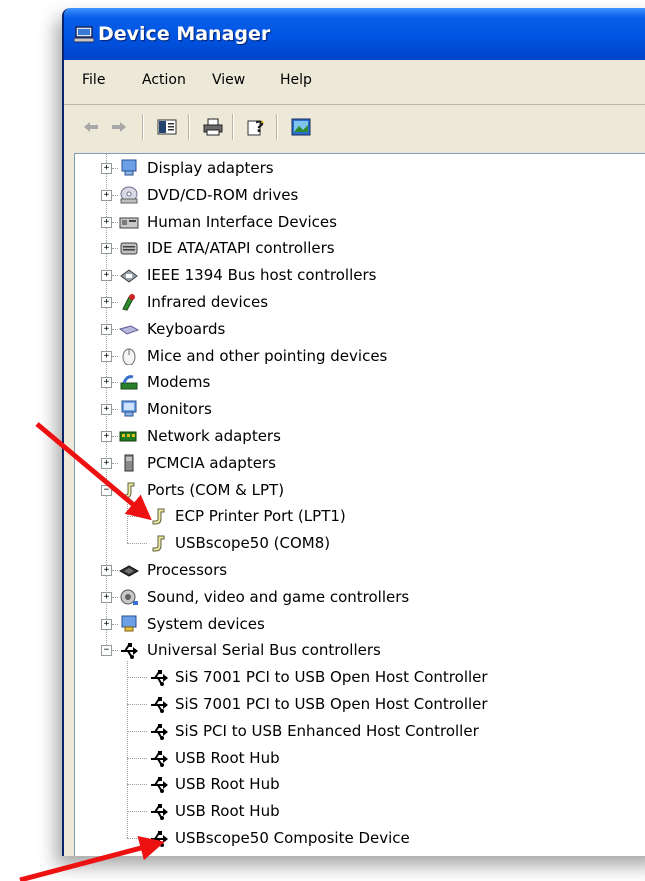 This screenshot has height=881, width=645. Describe the element at coordinates (91, 127) in the screenshot. I see `back-icon` at that location.